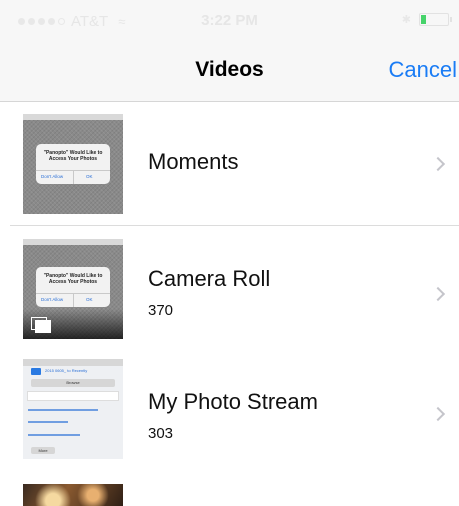  I want to click on thumbnail-header-text: 2015 0605_ to Recently, so click(66, 370).